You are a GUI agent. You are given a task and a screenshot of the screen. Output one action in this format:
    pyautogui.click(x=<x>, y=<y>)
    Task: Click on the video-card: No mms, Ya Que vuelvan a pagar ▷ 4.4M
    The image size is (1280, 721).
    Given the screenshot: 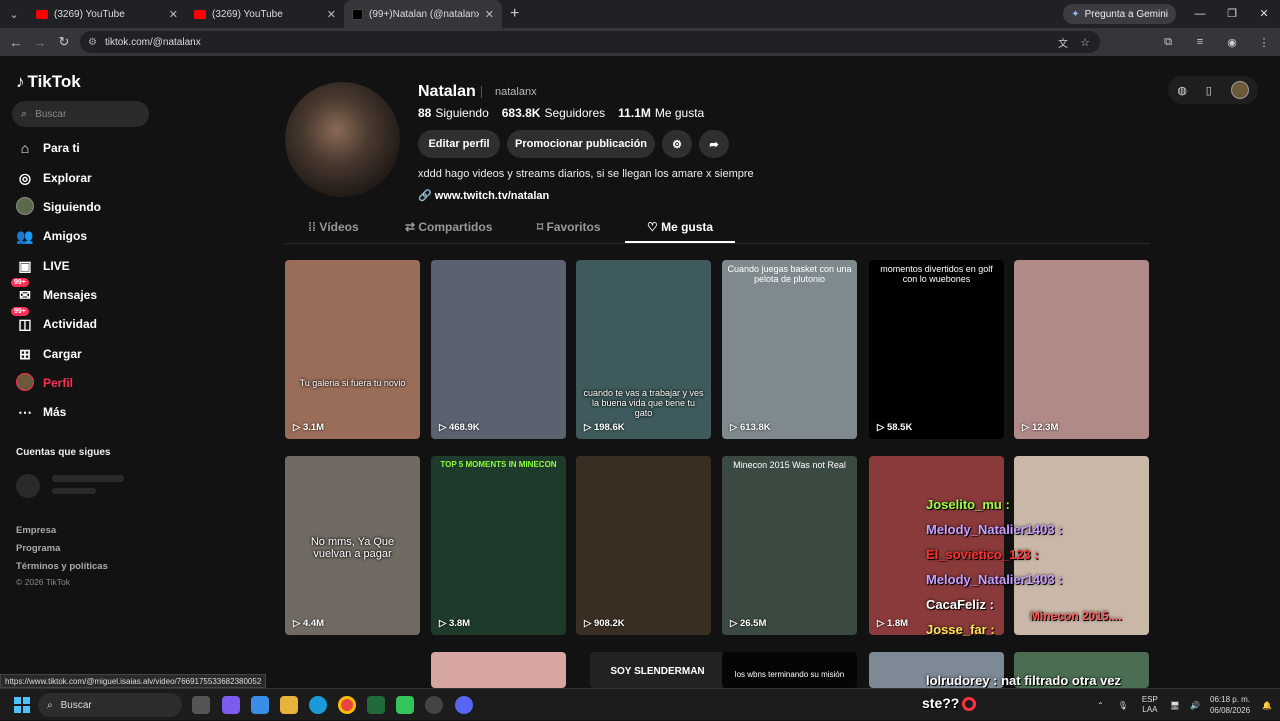 What is the action you would take?
    pyautogui.click(x=352, y=545)
    